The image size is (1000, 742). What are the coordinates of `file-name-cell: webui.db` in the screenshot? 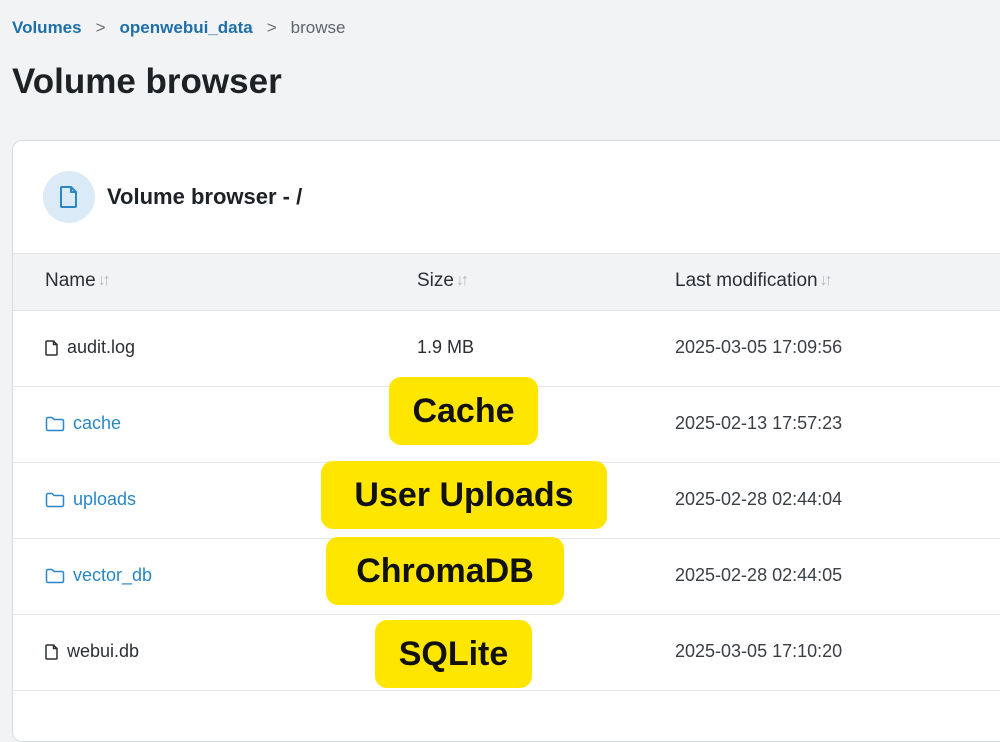 It's located at (92, 651).